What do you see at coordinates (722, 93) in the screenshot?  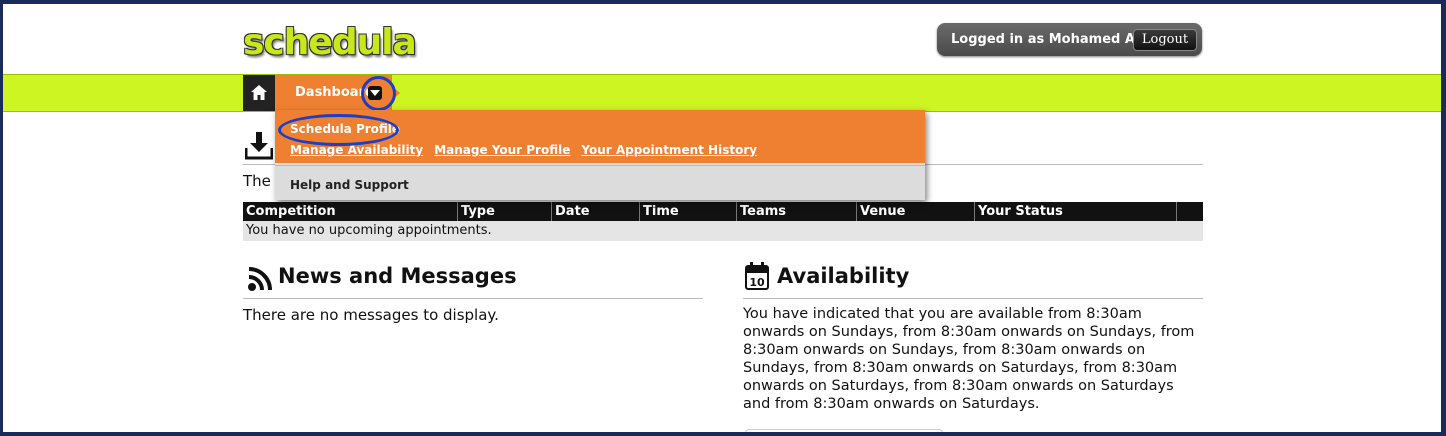 I see `main-nav: Dashboard` at bounding box center [722, 93].